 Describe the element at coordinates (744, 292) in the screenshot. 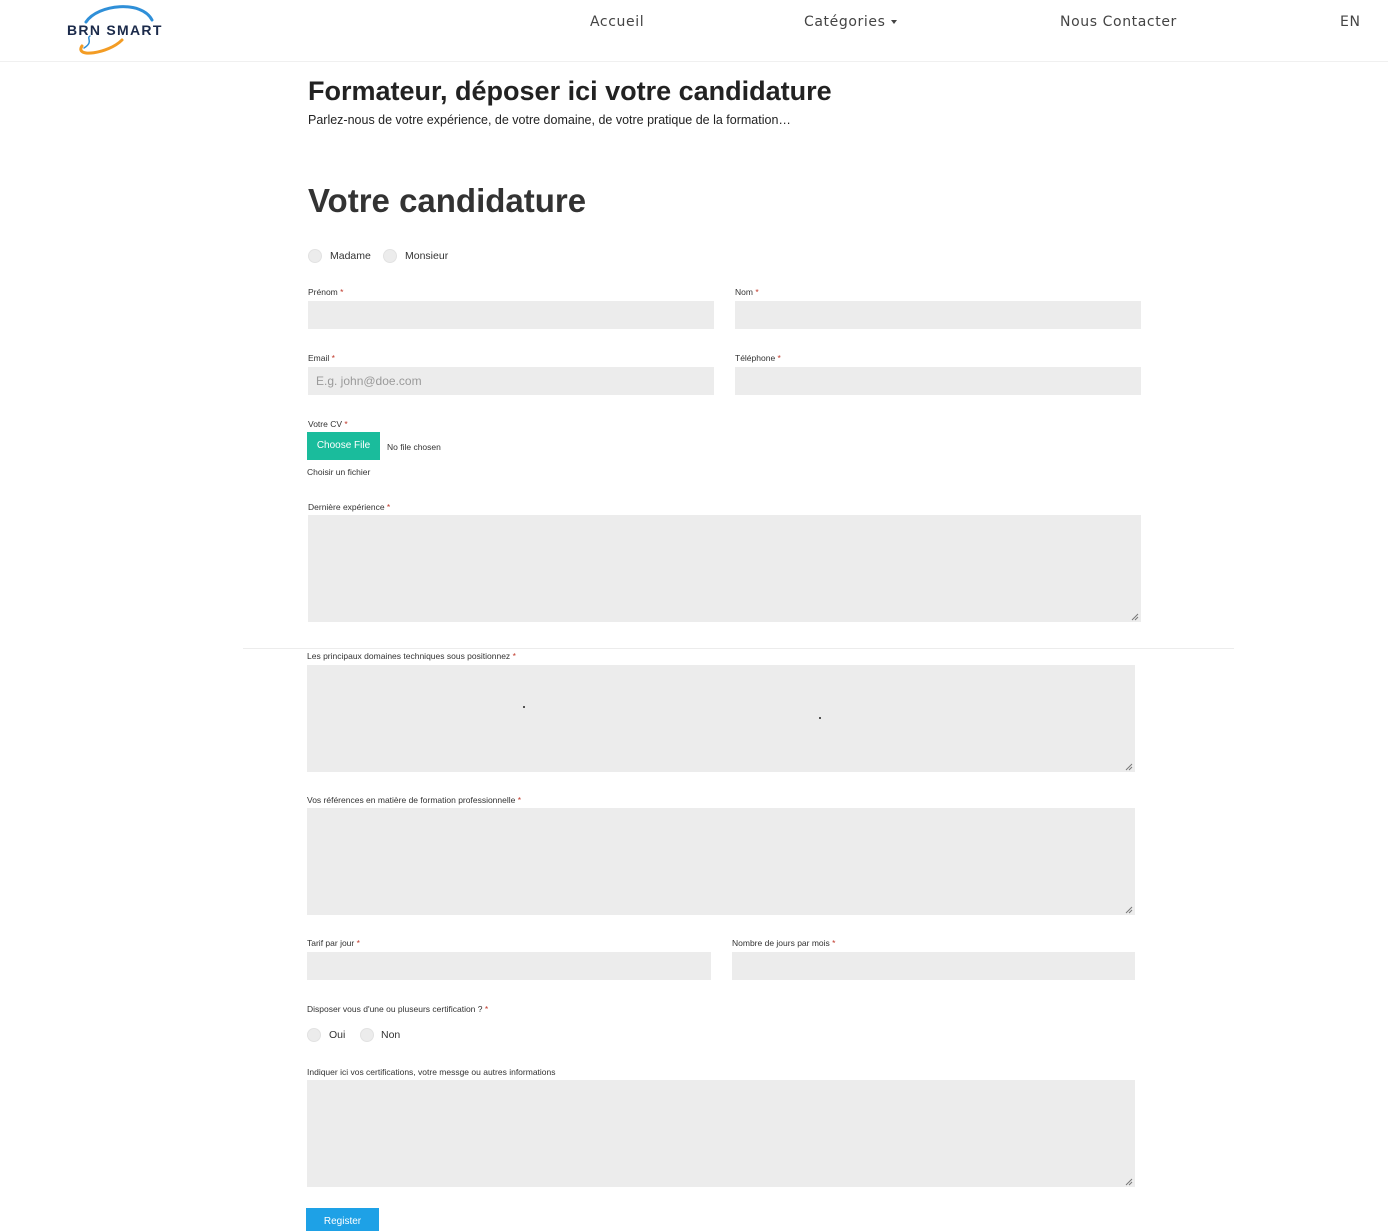

I see `last-name-label-text: Nom` at that location.